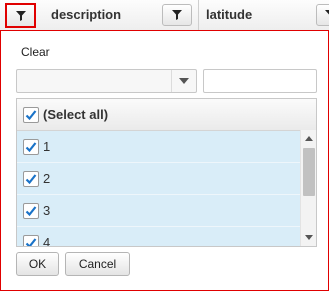 This screenshot has height=291, width=329. I want to click on select-all-label: (Select all), so click(76, 114).